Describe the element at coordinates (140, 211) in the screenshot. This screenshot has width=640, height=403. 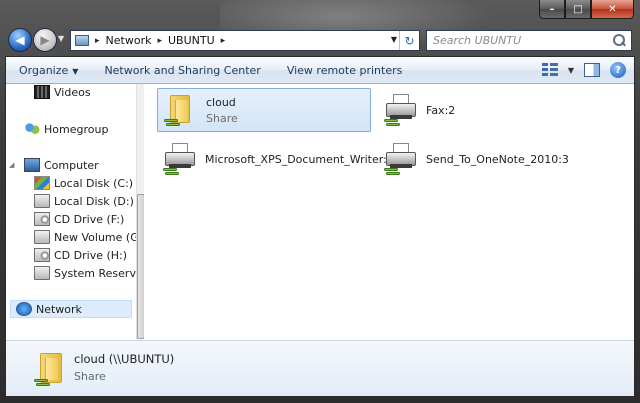
I see `navigation-scrollbar` at that location.